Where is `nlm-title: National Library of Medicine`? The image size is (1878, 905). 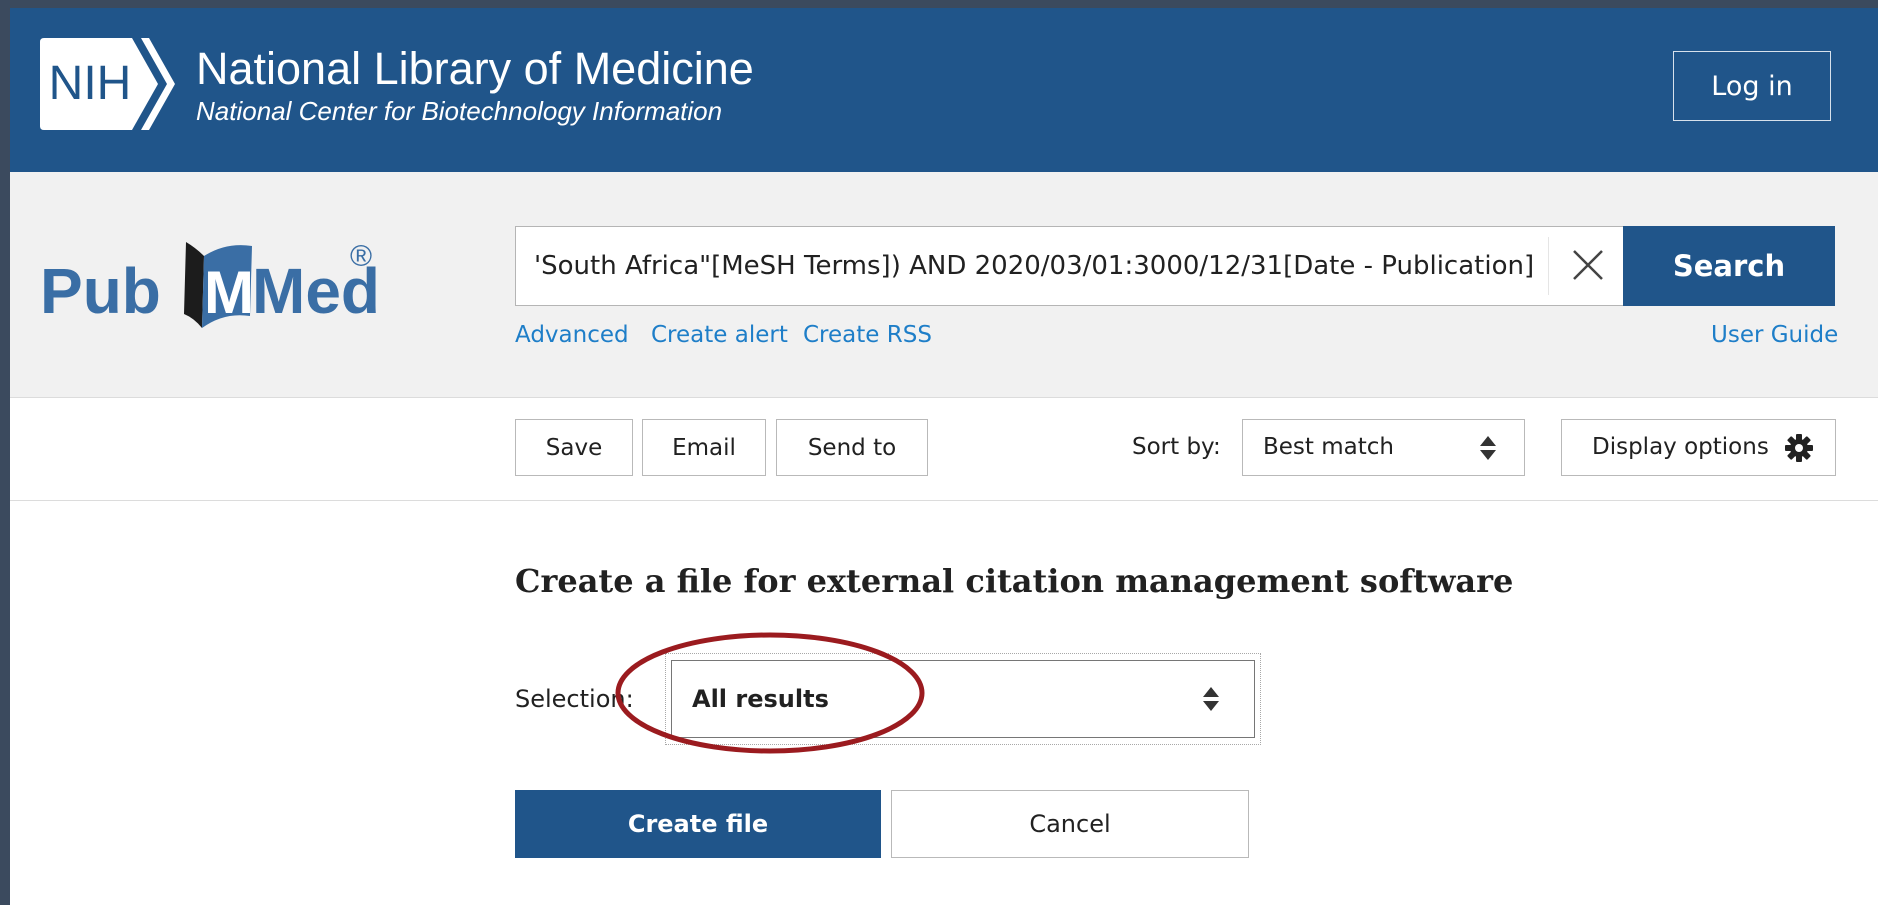
nlm-title: National Library of Medicine is located at coordinates (475, 68).